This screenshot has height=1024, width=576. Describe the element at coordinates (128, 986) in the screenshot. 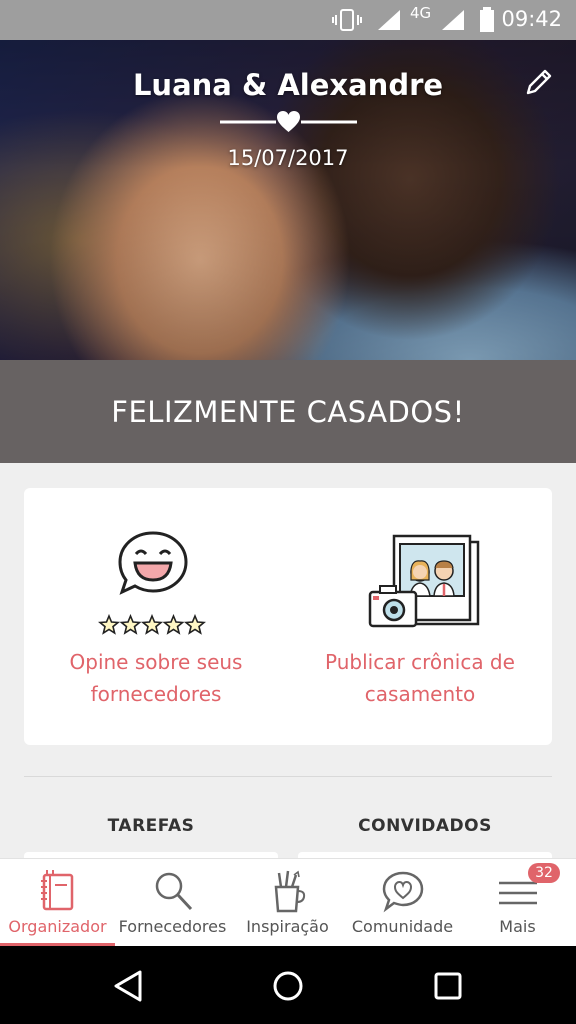

I see `back-icon` at that location.